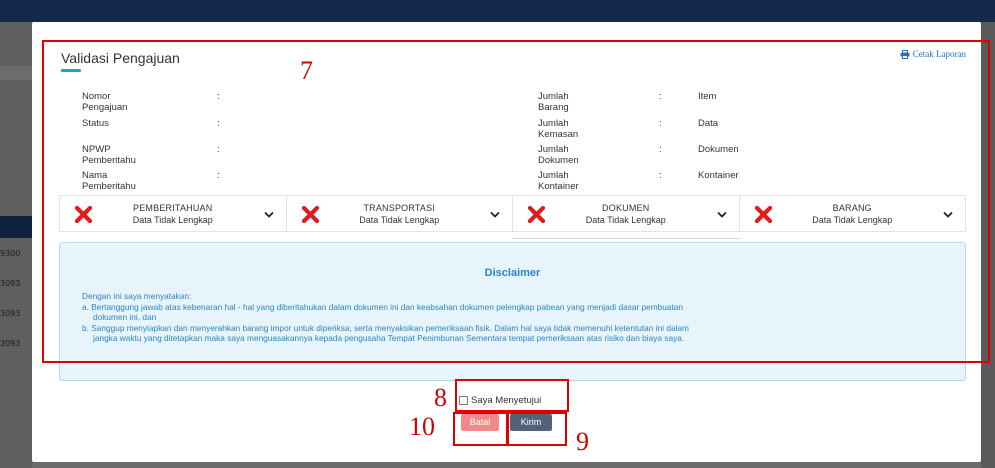 This screenshot has height=468, width=995. I want to click on annotation-number-8: 8, so click(440, 397).